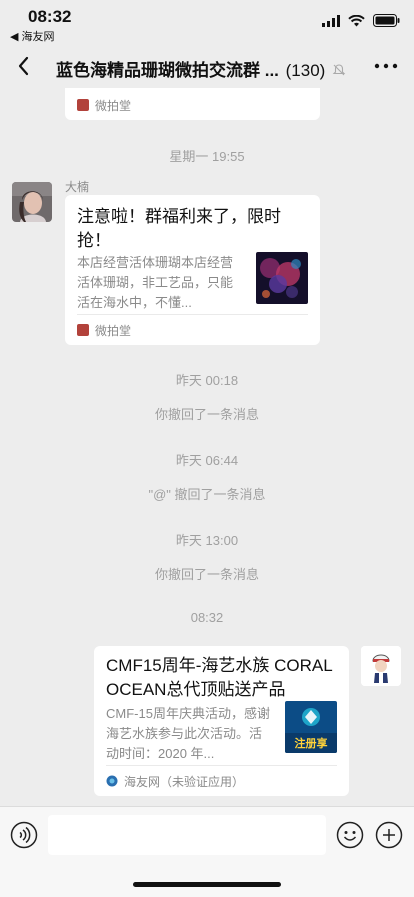 This screenshot has width=414, height=897. Describe the element at coordinates (112, 781) in the screenshot. I see `haiyou-logo-icon` at that location.